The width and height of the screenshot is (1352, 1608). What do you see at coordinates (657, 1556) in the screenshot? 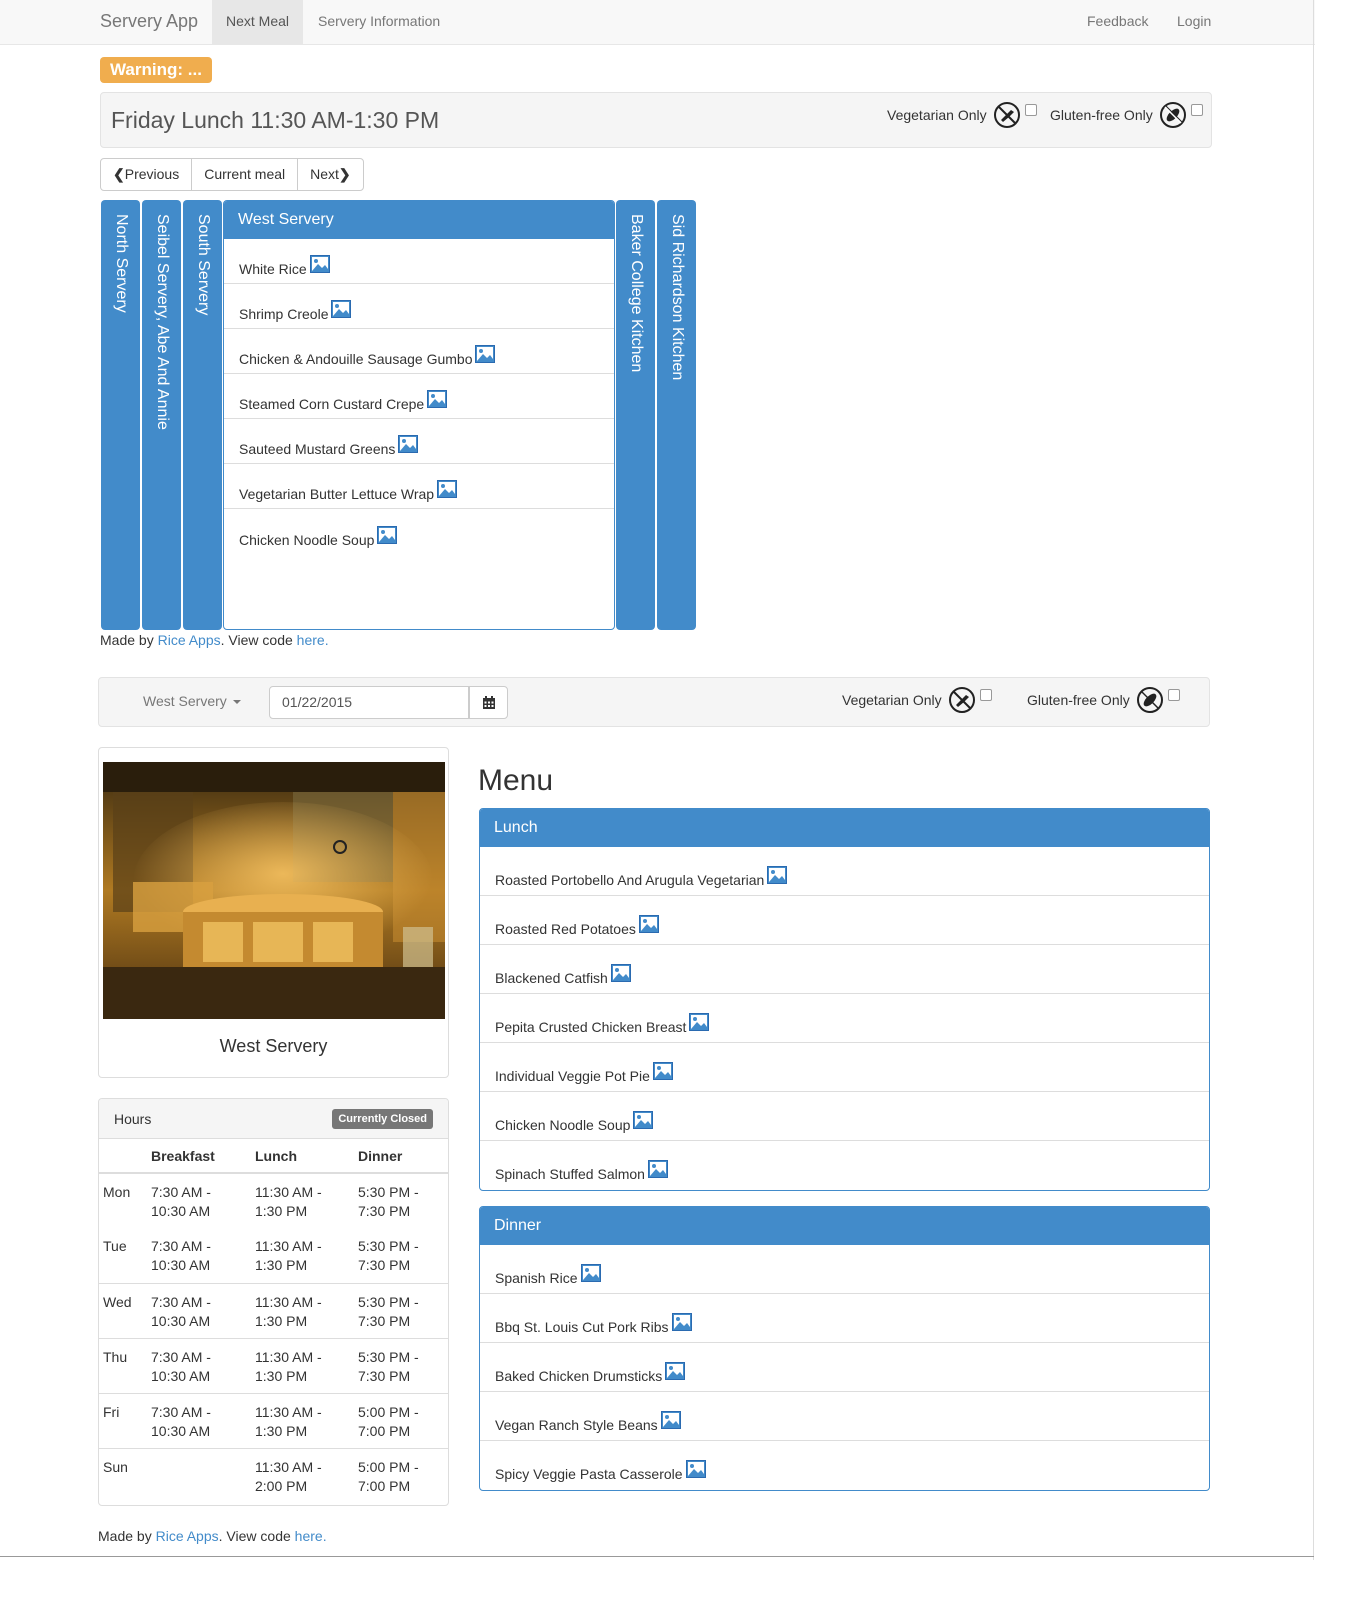
I see `page-bottom-divider` at bounding box center [657, 1556].